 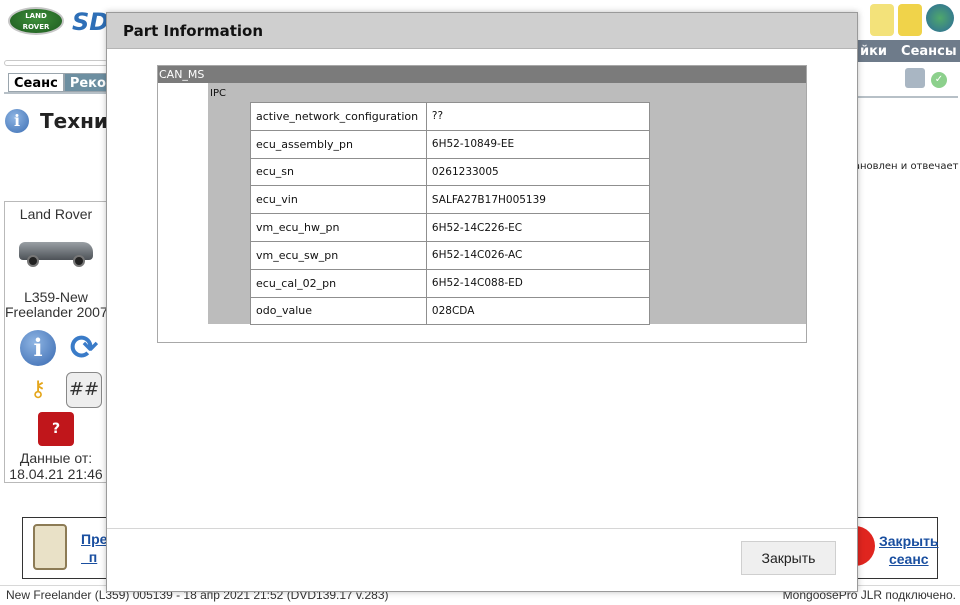 I want to click on date-value: 18.04.21 21:46, so click(x=56, y=474).